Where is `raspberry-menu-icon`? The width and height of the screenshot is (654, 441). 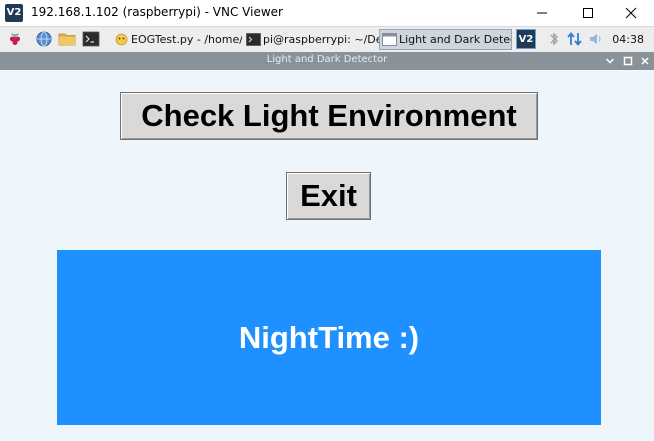
raspberry-menu-icon is located at coordinates (15, 39).